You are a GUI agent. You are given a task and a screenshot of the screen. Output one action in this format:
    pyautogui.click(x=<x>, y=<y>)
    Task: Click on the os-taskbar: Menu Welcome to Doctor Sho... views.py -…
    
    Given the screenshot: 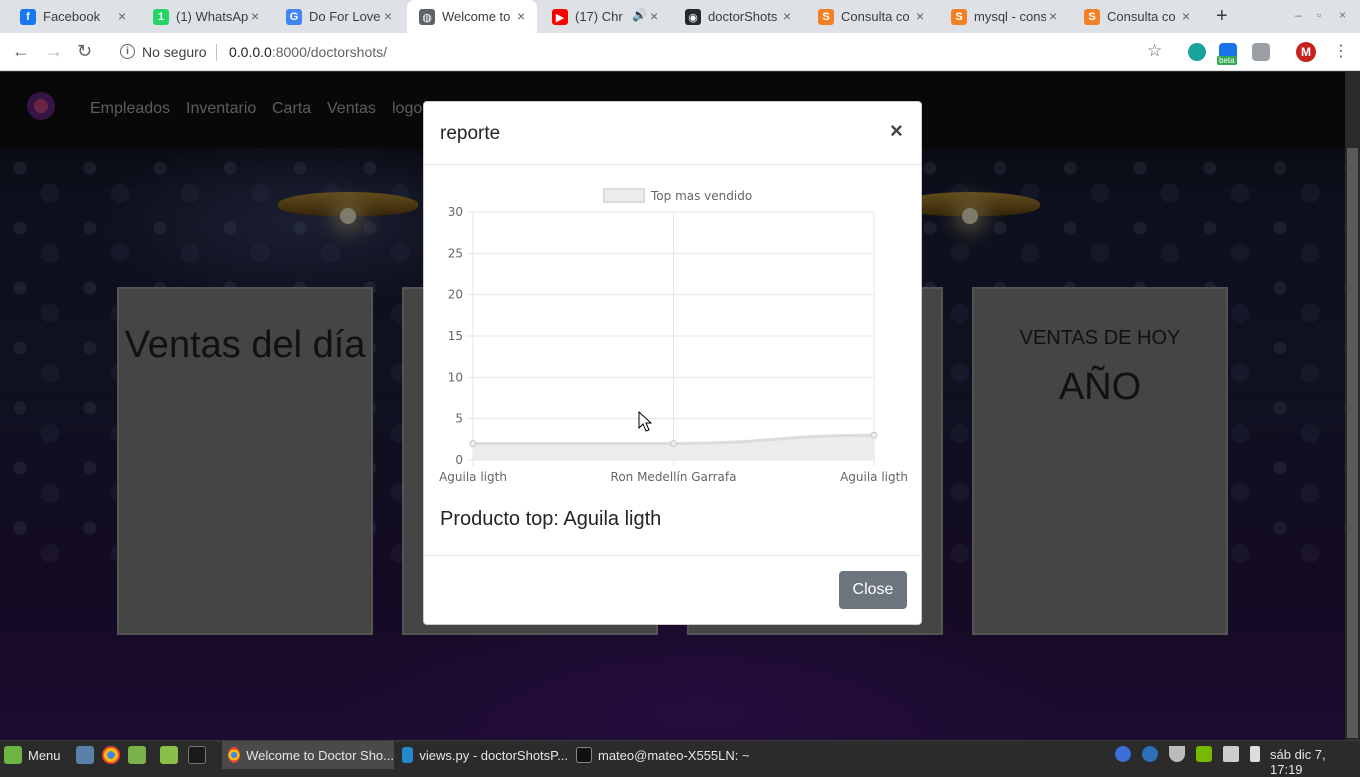 What is the action you would take?
    pyautogui.click(x=680, y=758)
    